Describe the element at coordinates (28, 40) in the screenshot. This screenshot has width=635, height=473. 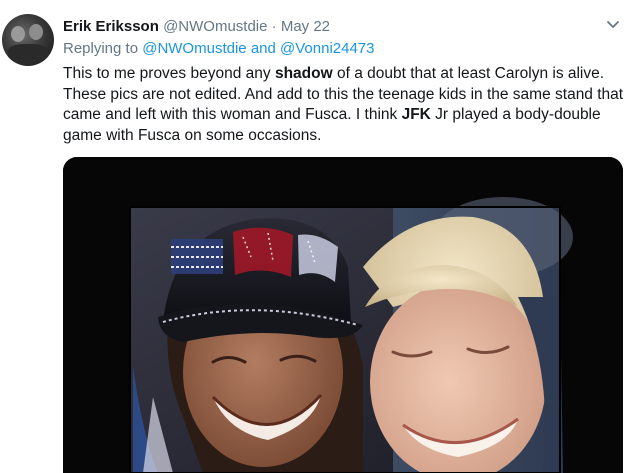
I see `avatar` at that location.